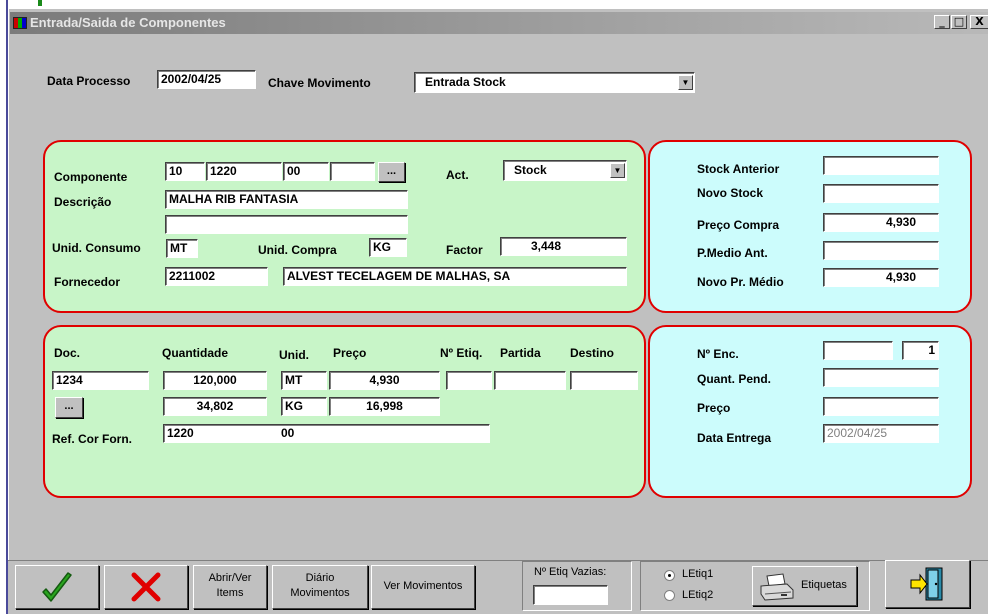 This screenshot has height=614, width=988. What do you see at coordinates (881, 377) in the screenshot?
I see `quant-pend-field` at bounding box center [881, 377].